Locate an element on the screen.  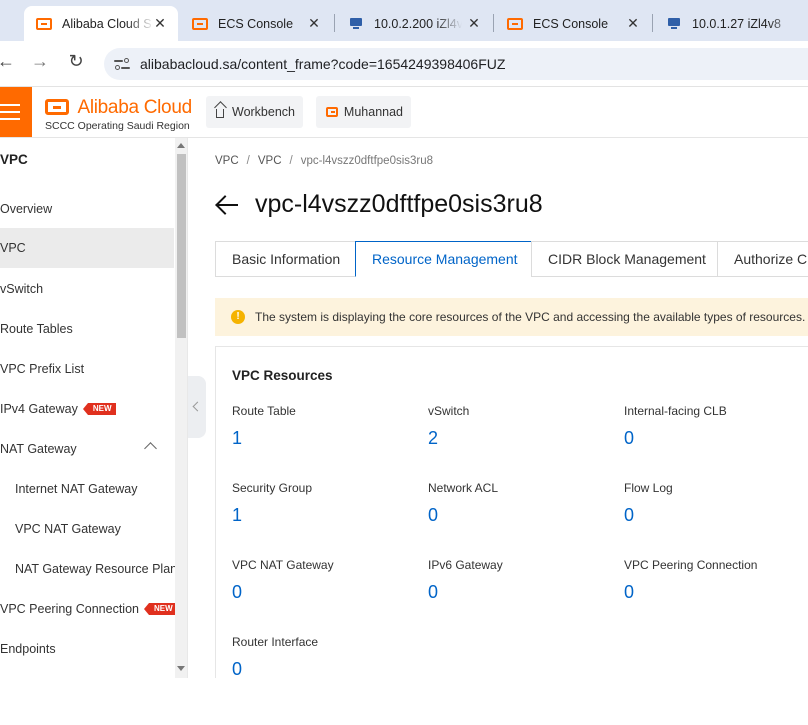
sidebar-item-overview: Overview is located at coordinates (87, 209).